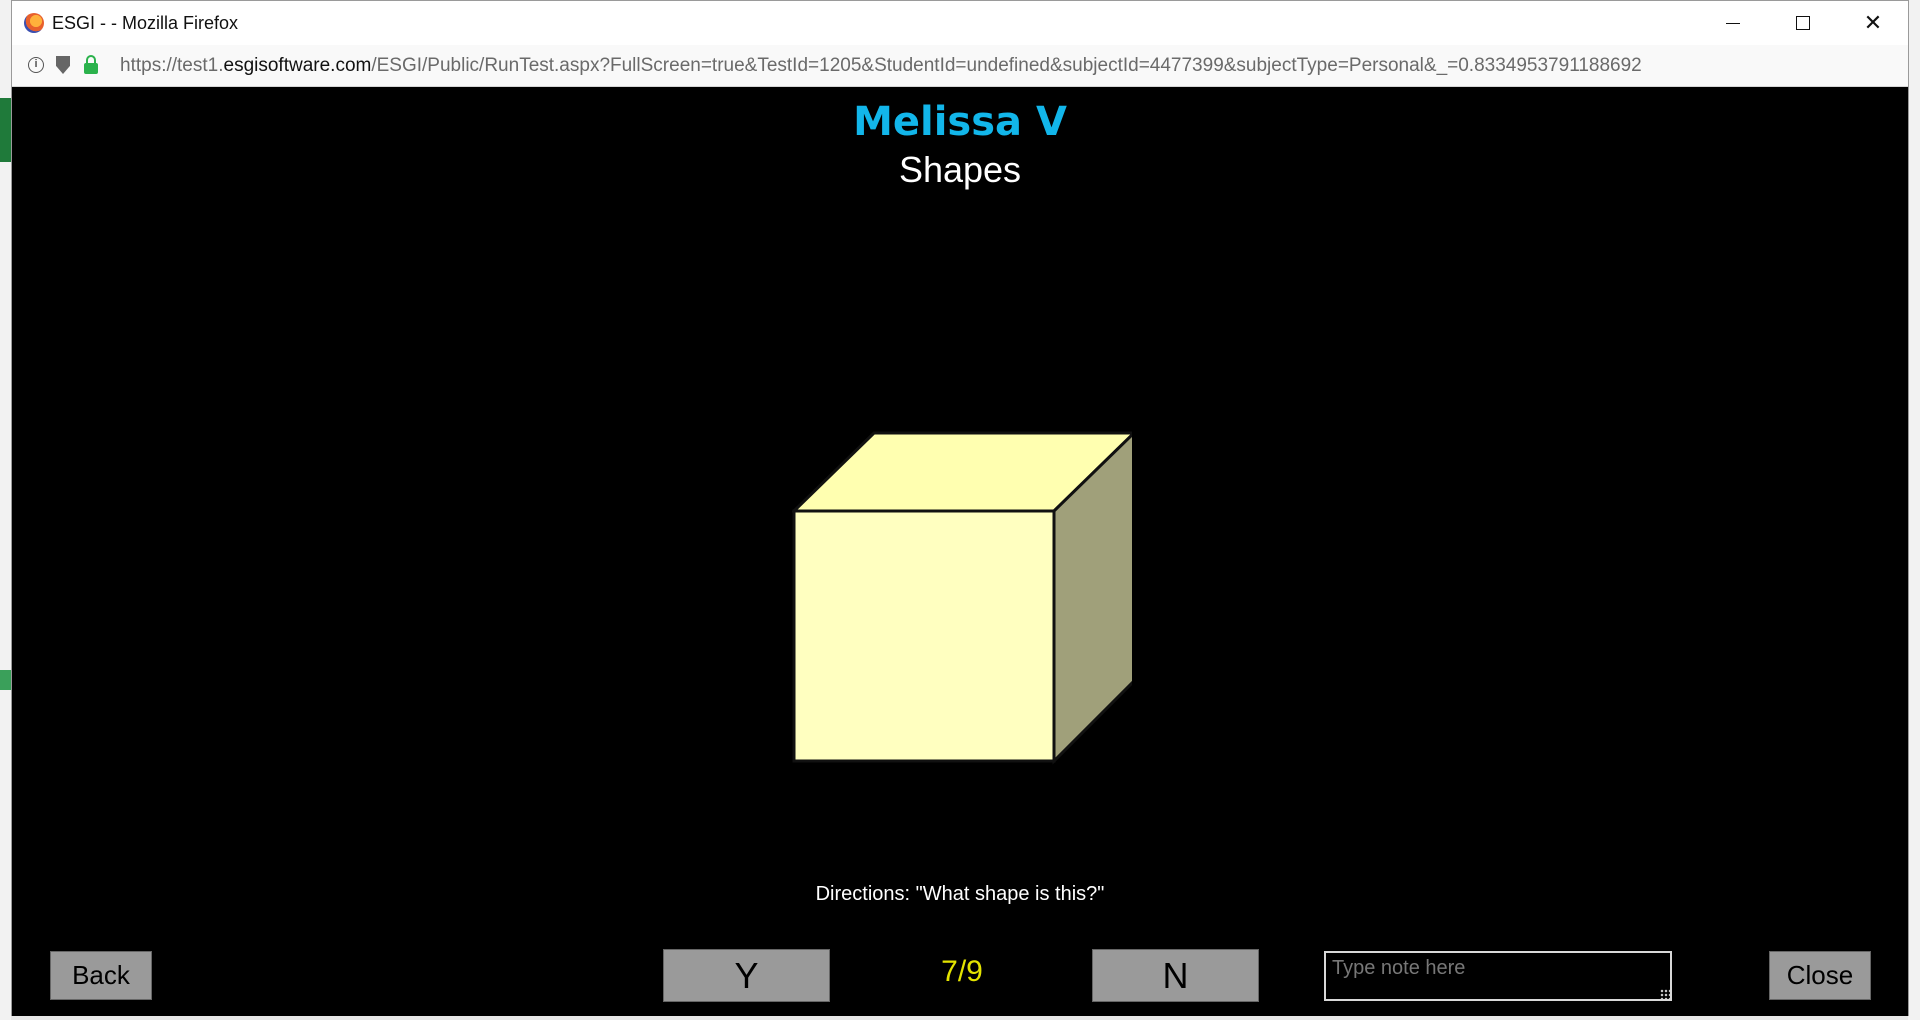 The width and height of the screenshot is (1920, 1020). What do you see at coordinates (960, 169) in the screenshot?
I see `subject-title: Shapes` at bounding box center [960, 169].